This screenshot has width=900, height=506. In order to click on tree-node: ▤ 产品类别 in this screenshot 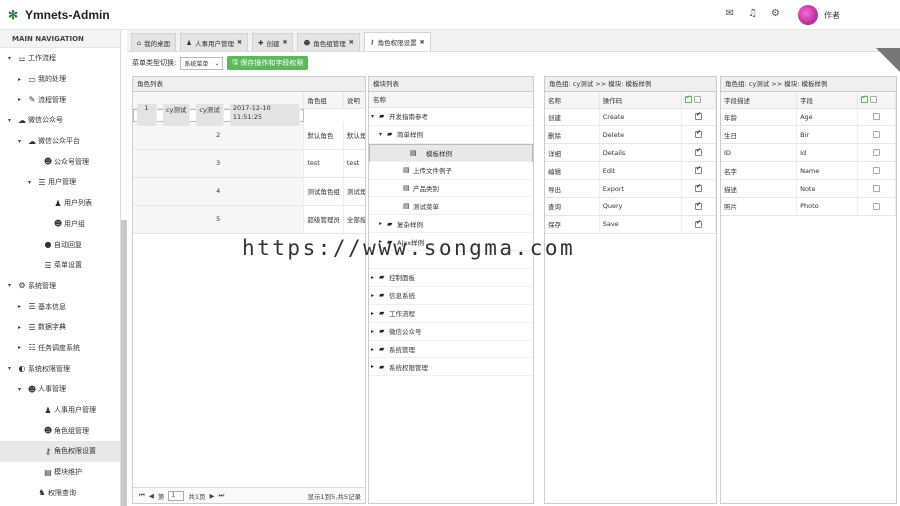, I will do `click(451, 189)`.